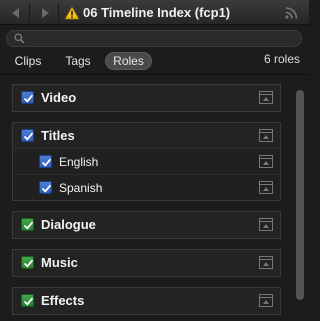  I want to click on search-icon, so click(19, 38).